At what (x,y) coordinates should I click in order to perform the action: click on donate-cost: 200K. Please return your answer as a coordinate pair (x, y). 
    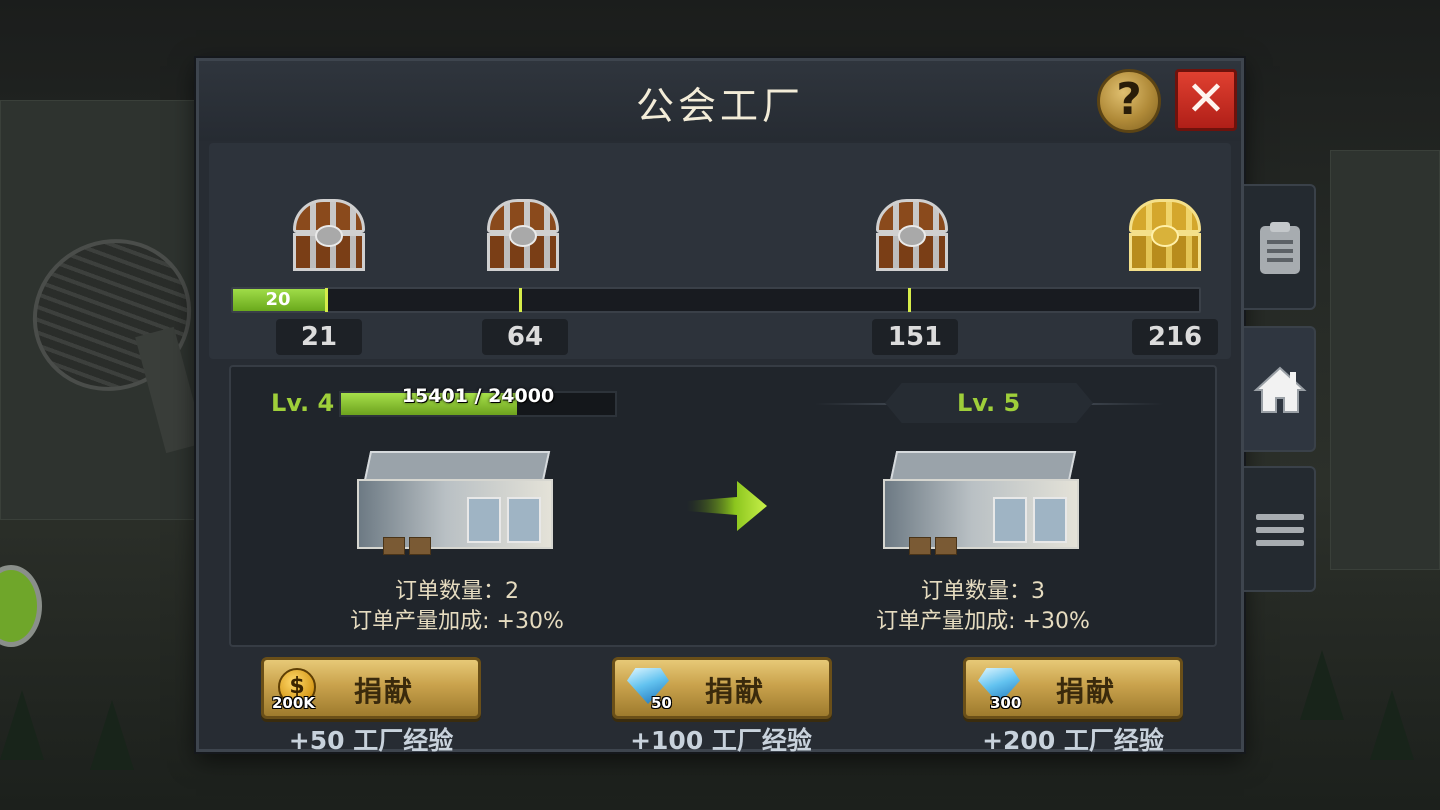
    Looking at the image, I should click on (293, 703).